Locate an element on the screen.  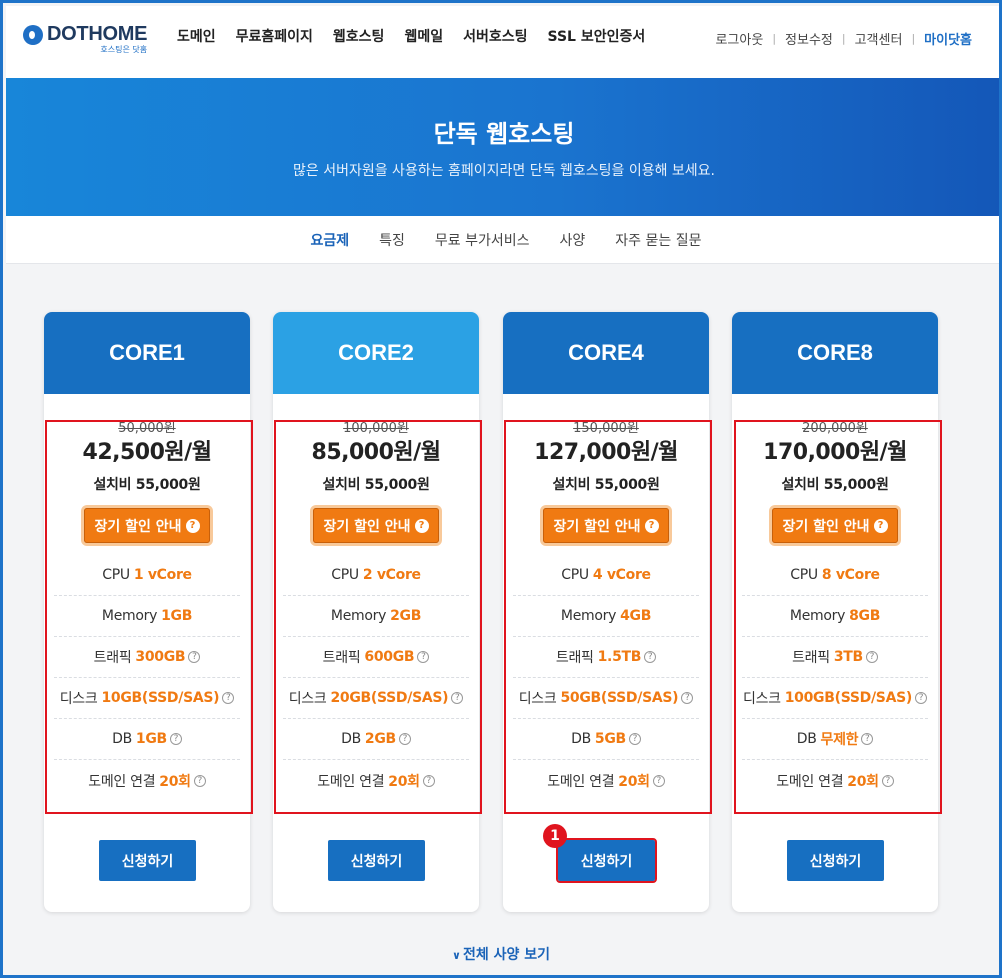
apply-button-core8: 신청하기 is located at coordinates (835, 860).